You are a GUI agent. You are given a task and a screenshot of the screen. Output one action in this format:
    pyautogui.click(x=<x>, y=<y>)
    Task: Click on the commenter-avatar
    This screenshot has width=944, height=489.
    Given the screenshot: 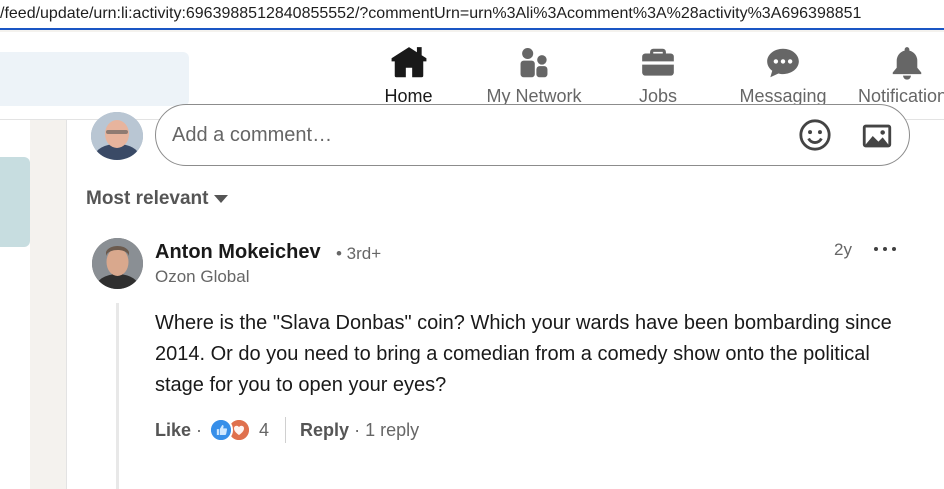 What is the action you would take?
    pyautogui.click(x=117, y=263)
    